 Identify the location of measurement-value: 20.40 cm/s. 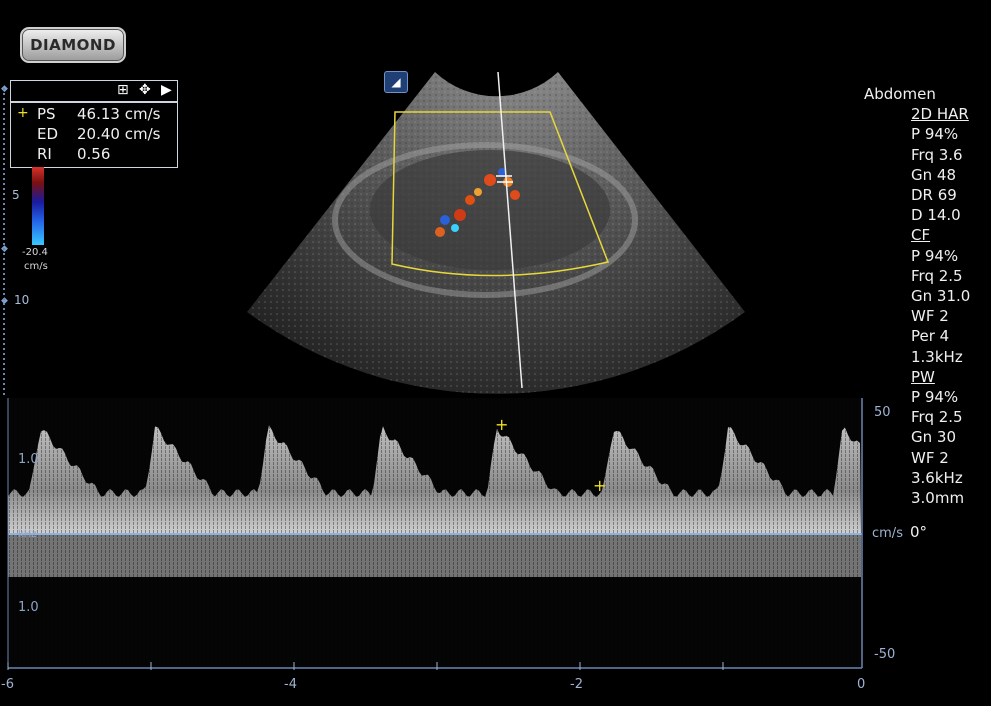
(119, 134).